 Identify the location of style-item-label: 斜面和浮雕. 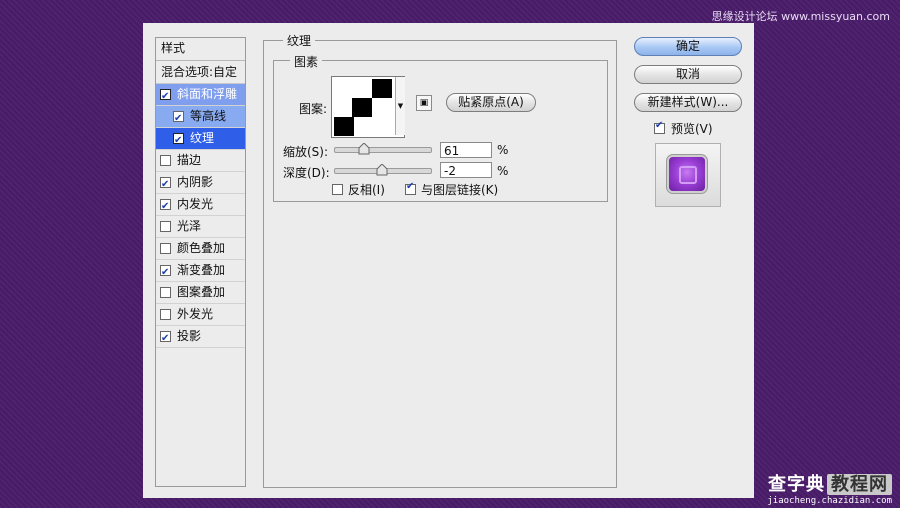
(207, 94).